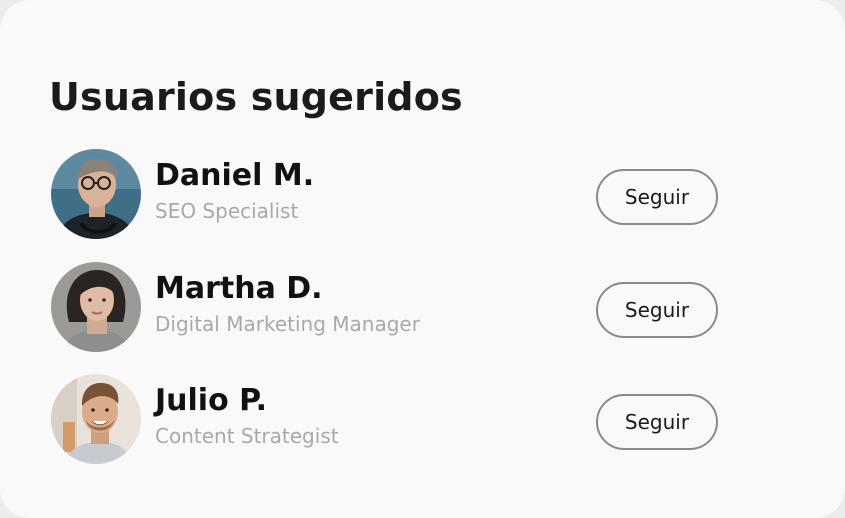 The height and width of the screenshot is (518, 845). I want to click on avatar-image-julio, so click(96, 419).